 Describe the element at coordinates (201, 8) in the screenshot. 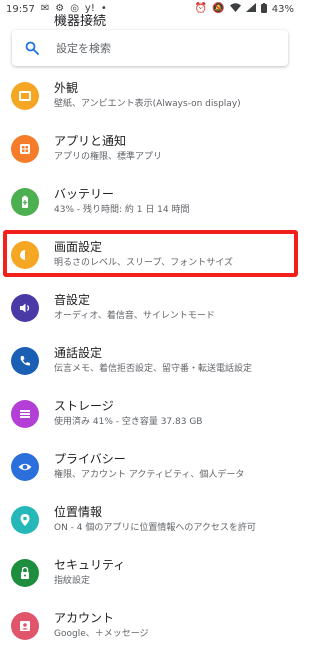

I see `alarm-icon: ⏰` at that location.